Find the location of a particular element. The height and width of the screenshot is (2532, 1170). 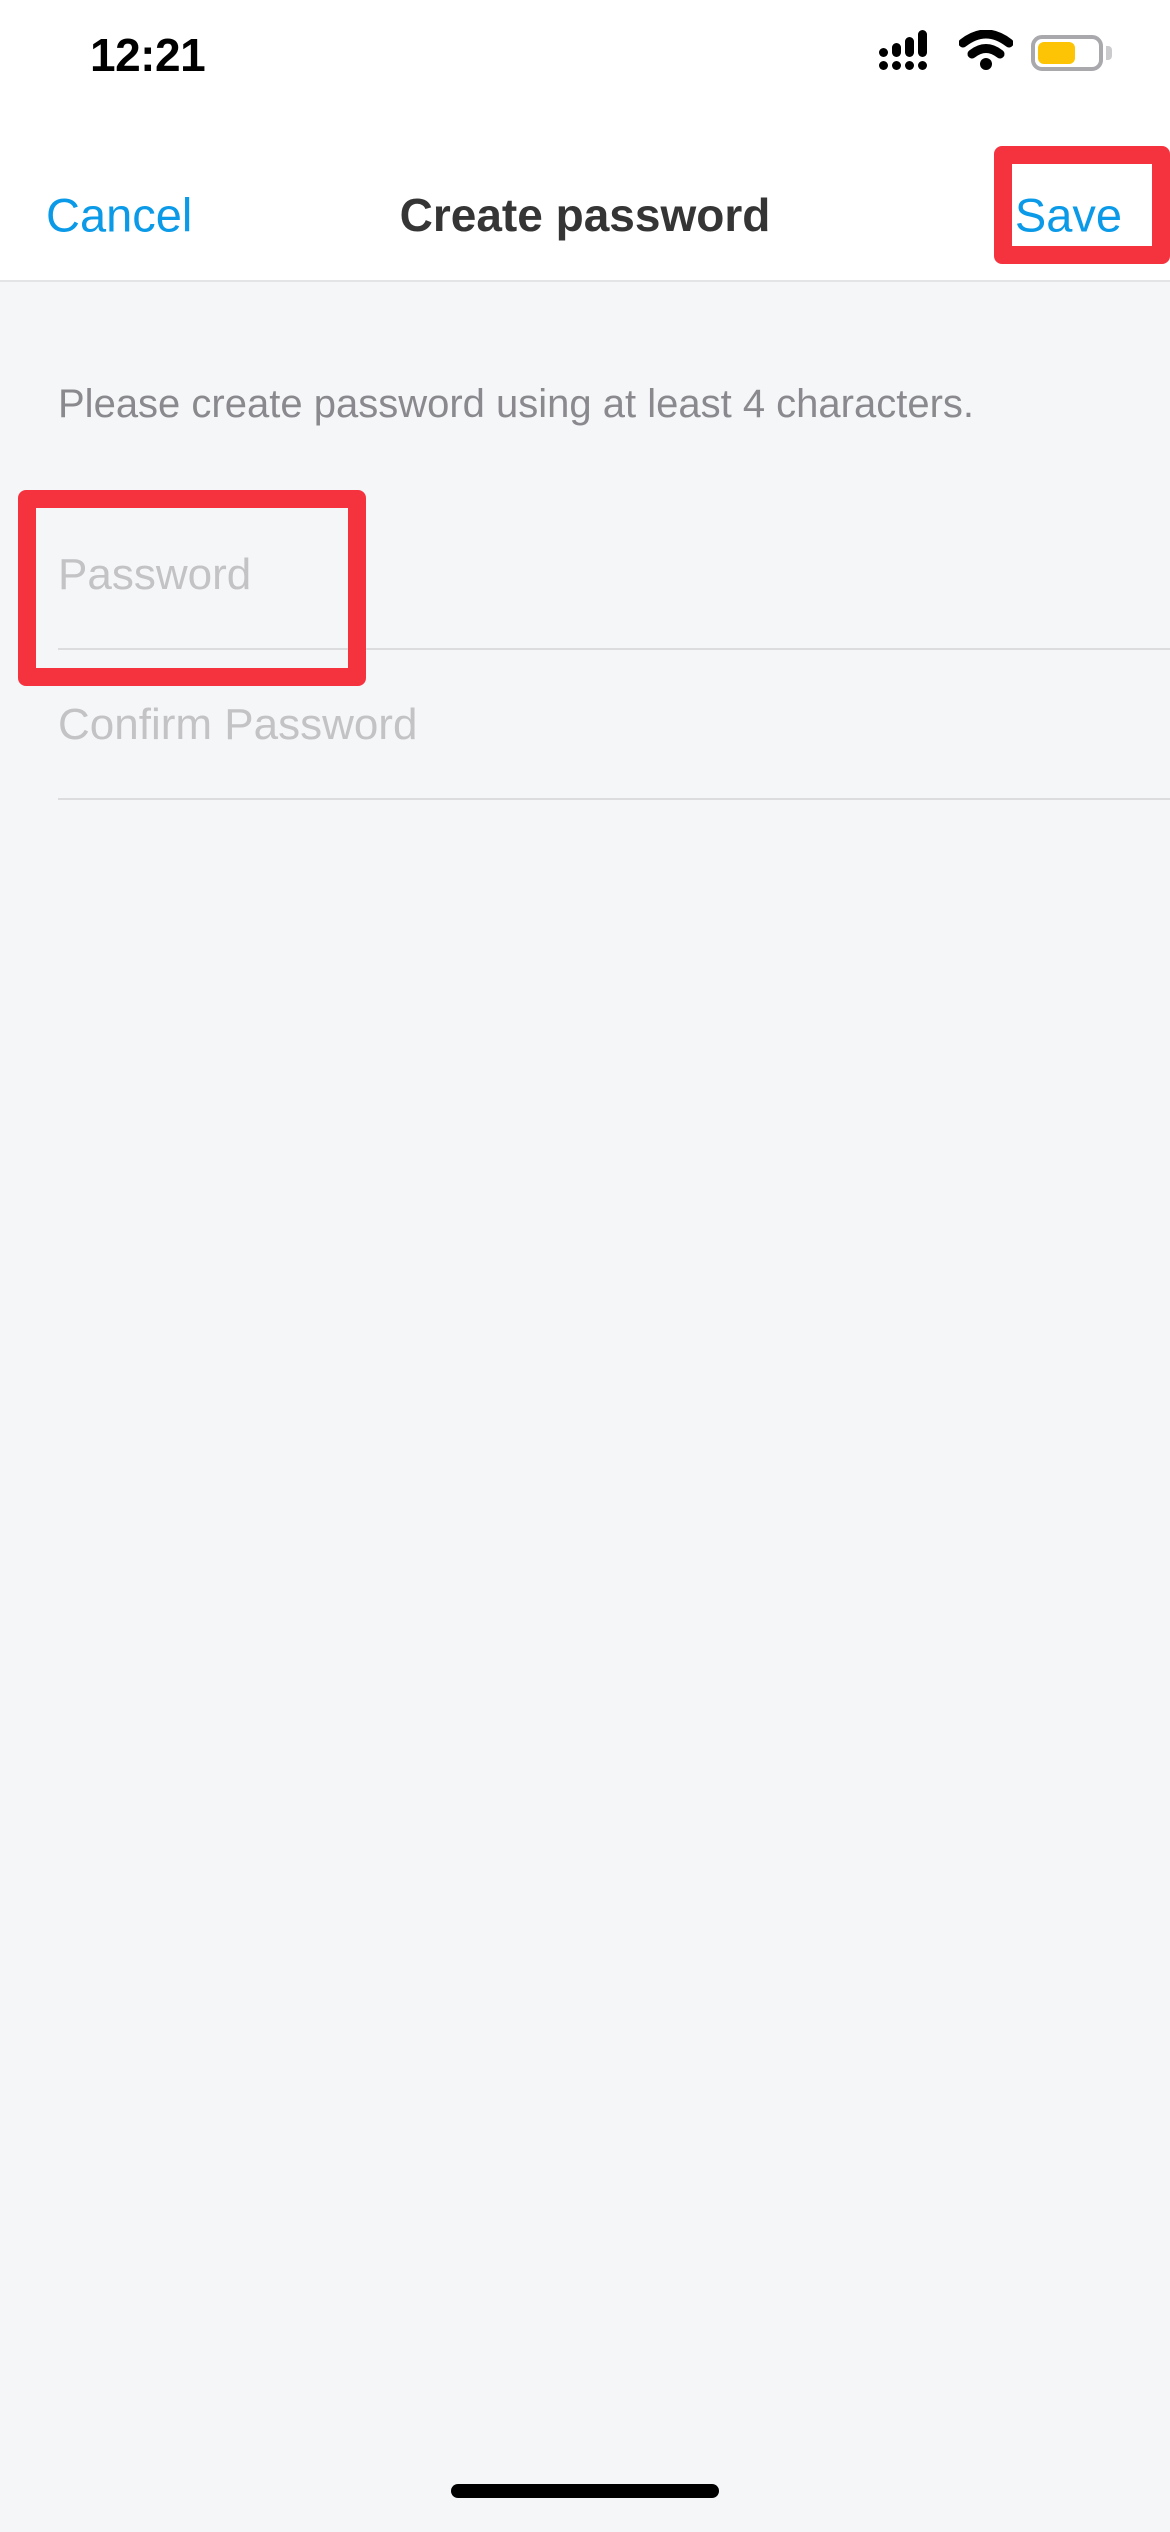

password-field-row is located at coordinates (585, 575).